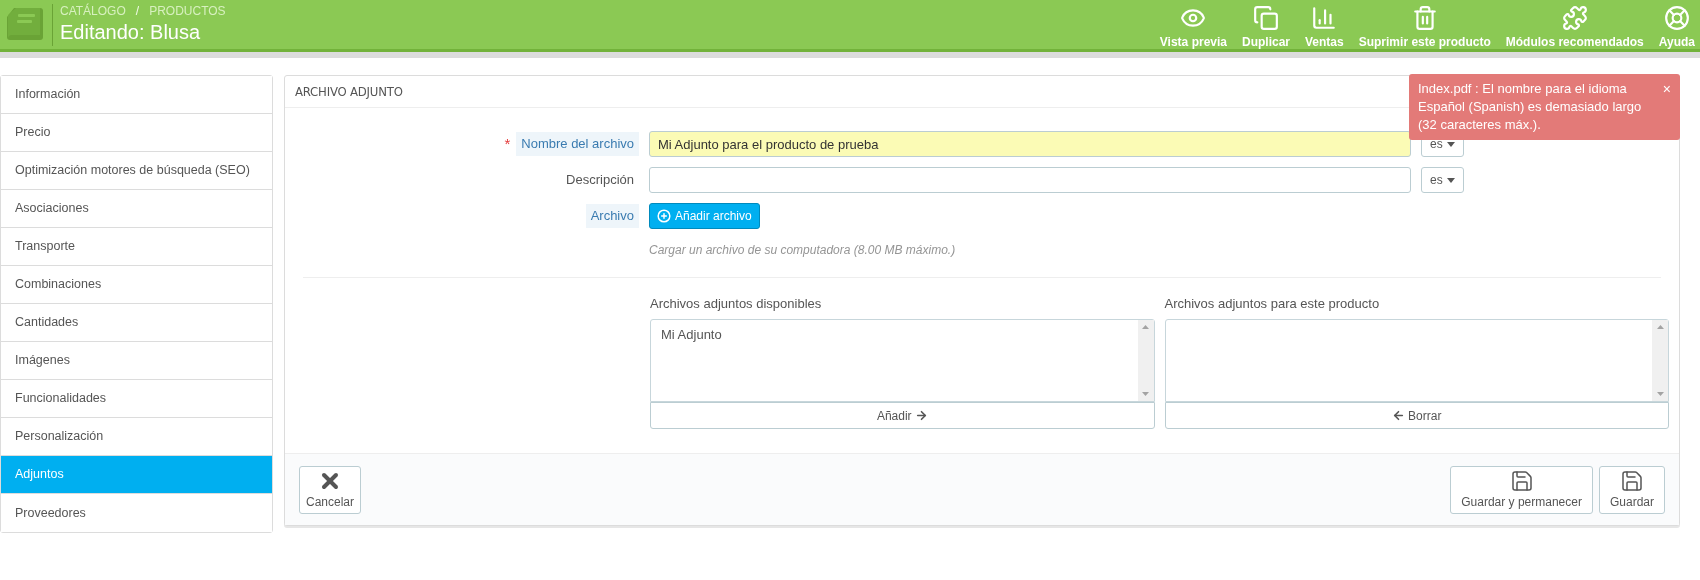  What do you see at coordinates (1416, 415) in the screenshot?
I see `remove-button: Borrar` at bounding box center [1416, 415].